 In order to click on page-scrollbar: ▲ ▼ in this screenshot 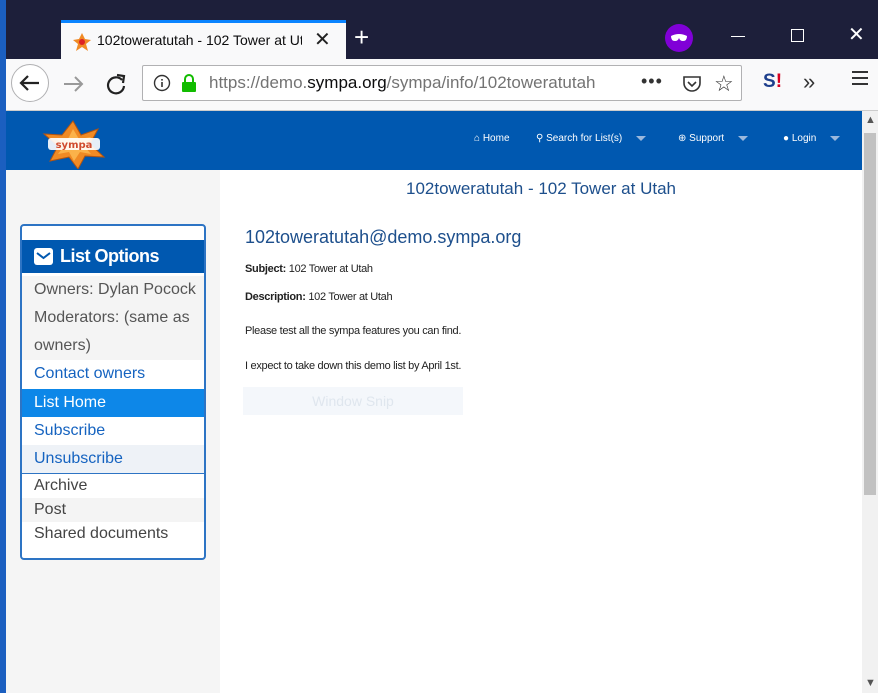, I will do `click(870, 402)`.